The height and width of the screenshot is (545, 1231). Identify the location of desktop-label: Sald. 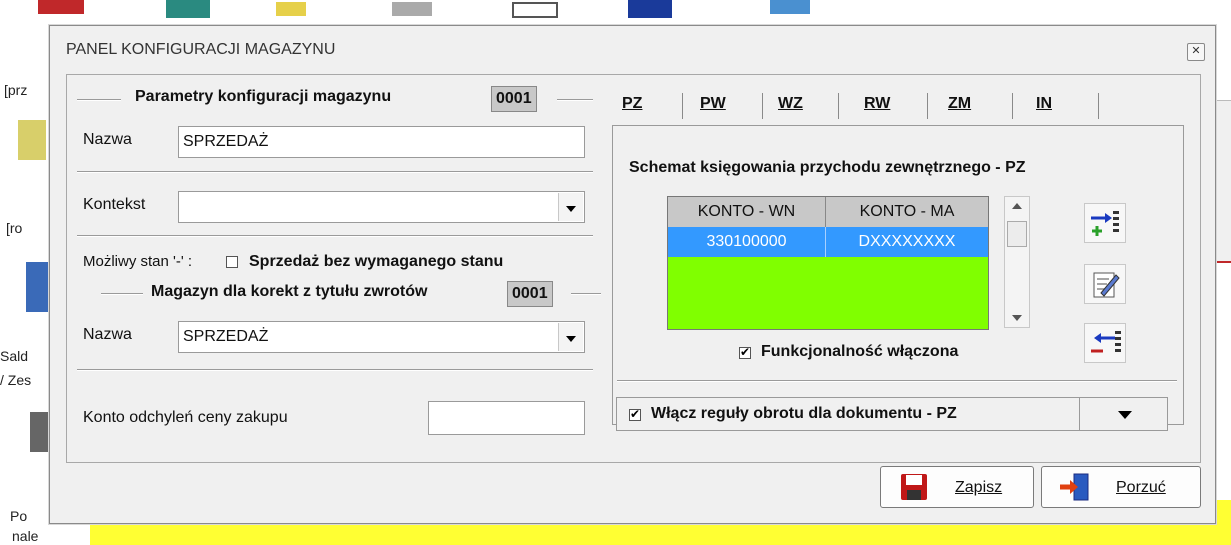
(14, 356).